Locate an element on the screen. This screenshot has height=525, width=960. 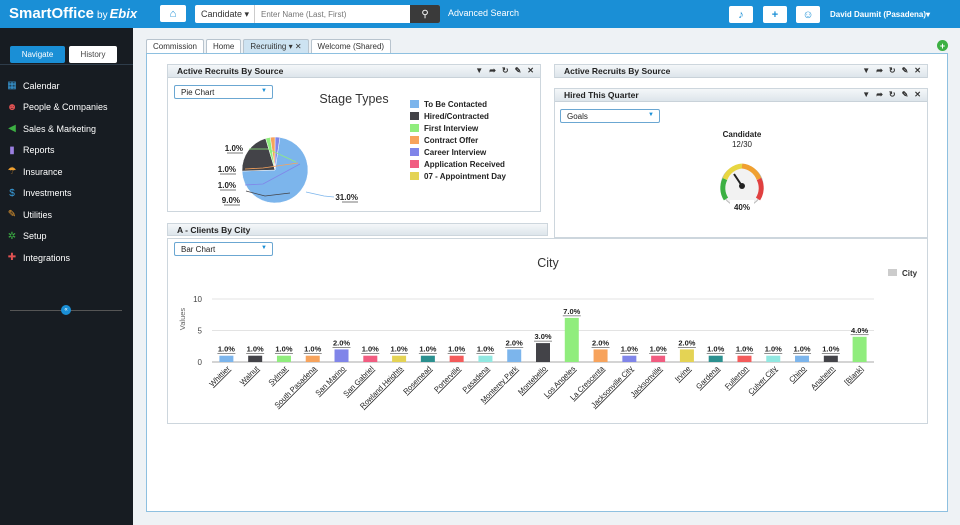
home-button: ⌂ is located at coordinates (173, 13).